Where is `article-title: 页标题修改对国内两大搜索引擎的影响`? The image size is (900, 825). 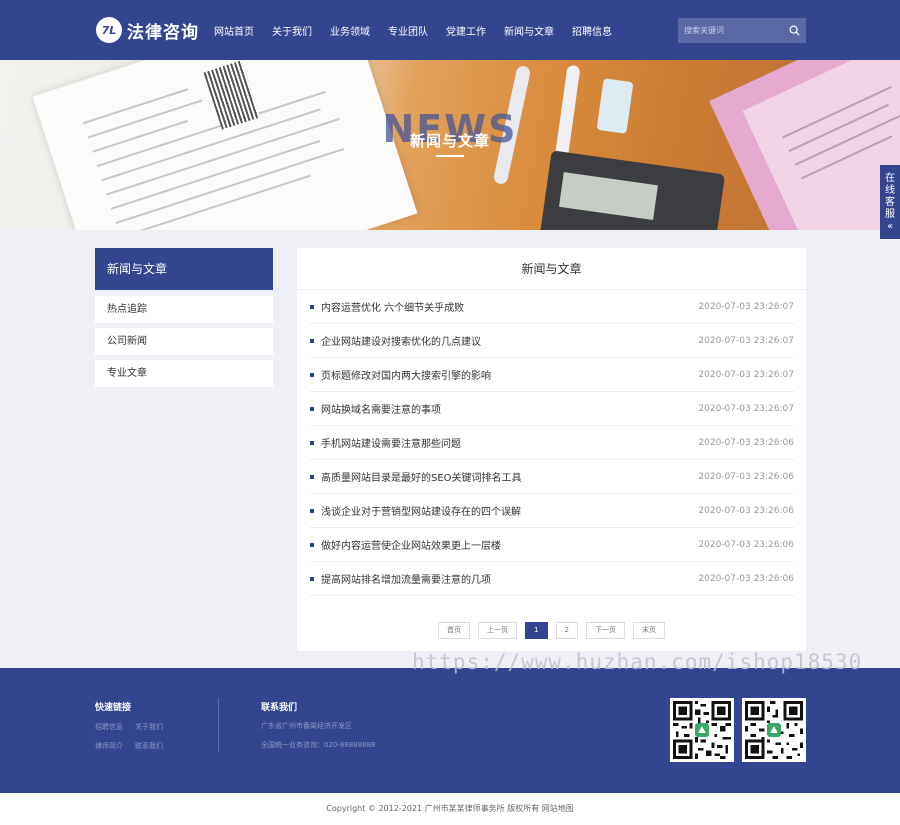
article-title: 页标题修改对国内两大搜索引擎的影响 is located at coordinates (509, 374).